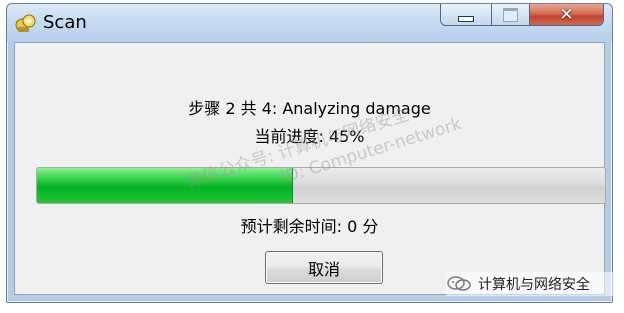  I want to click on close-button: ✕, so click(566, 14).